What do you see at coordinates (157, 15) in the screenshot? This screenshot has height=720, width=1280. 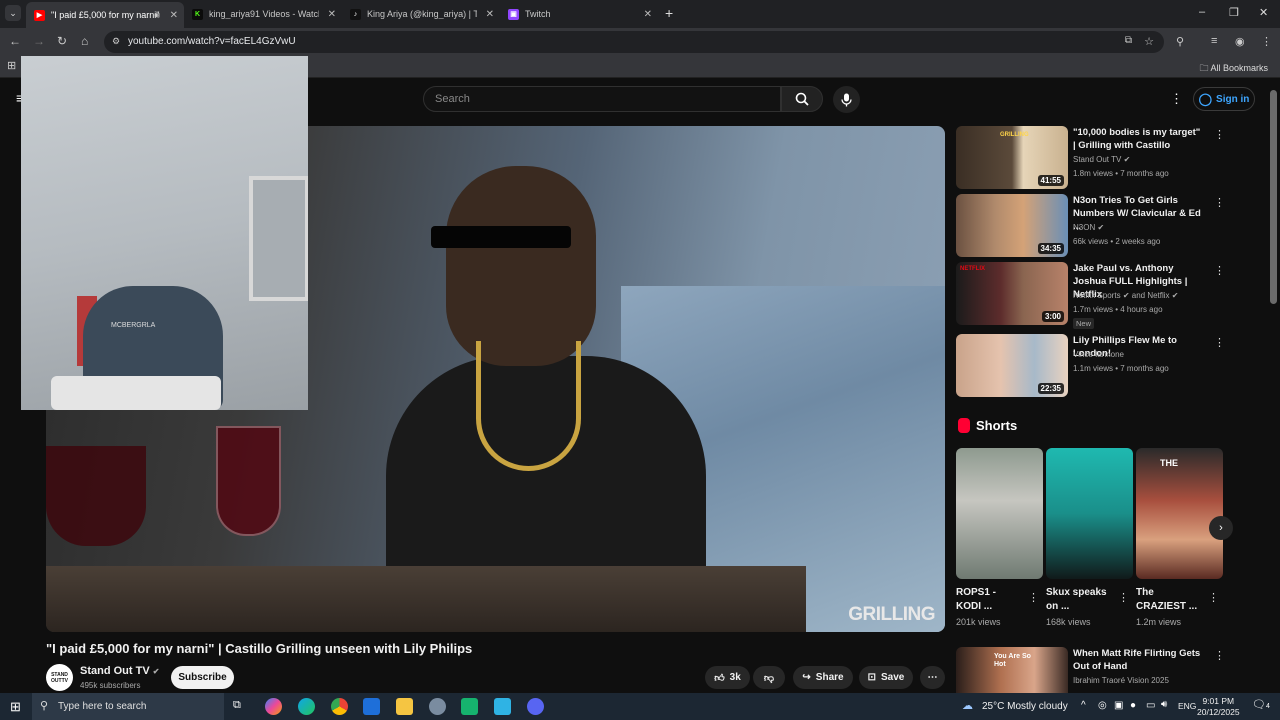 I see `speaker-icon: 🔊︎` at bounding box center [157, 15].